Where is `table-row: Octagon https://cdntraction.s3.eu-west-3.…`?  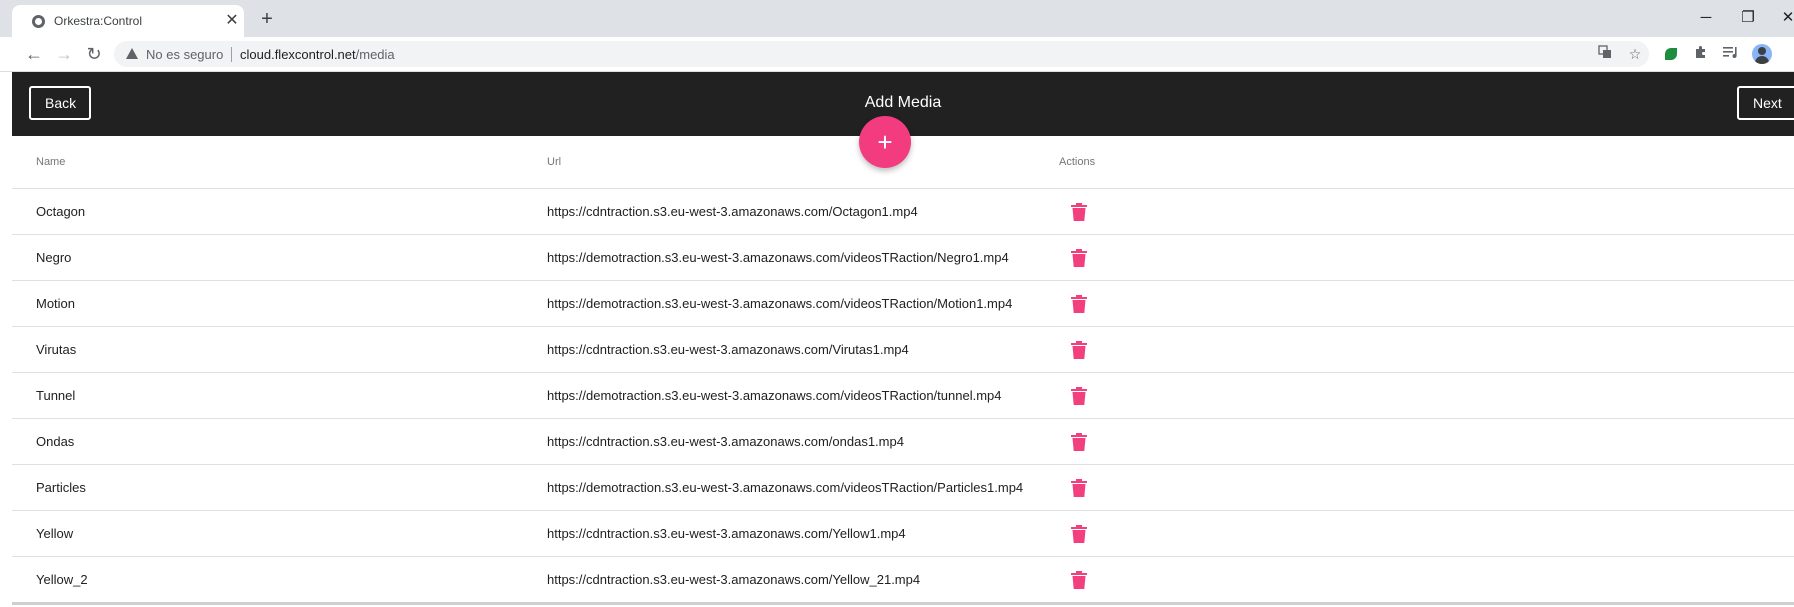
table-row: Octagon https://cdntraction.s3.eu-west-3.… is located at coordinates (903, 211).